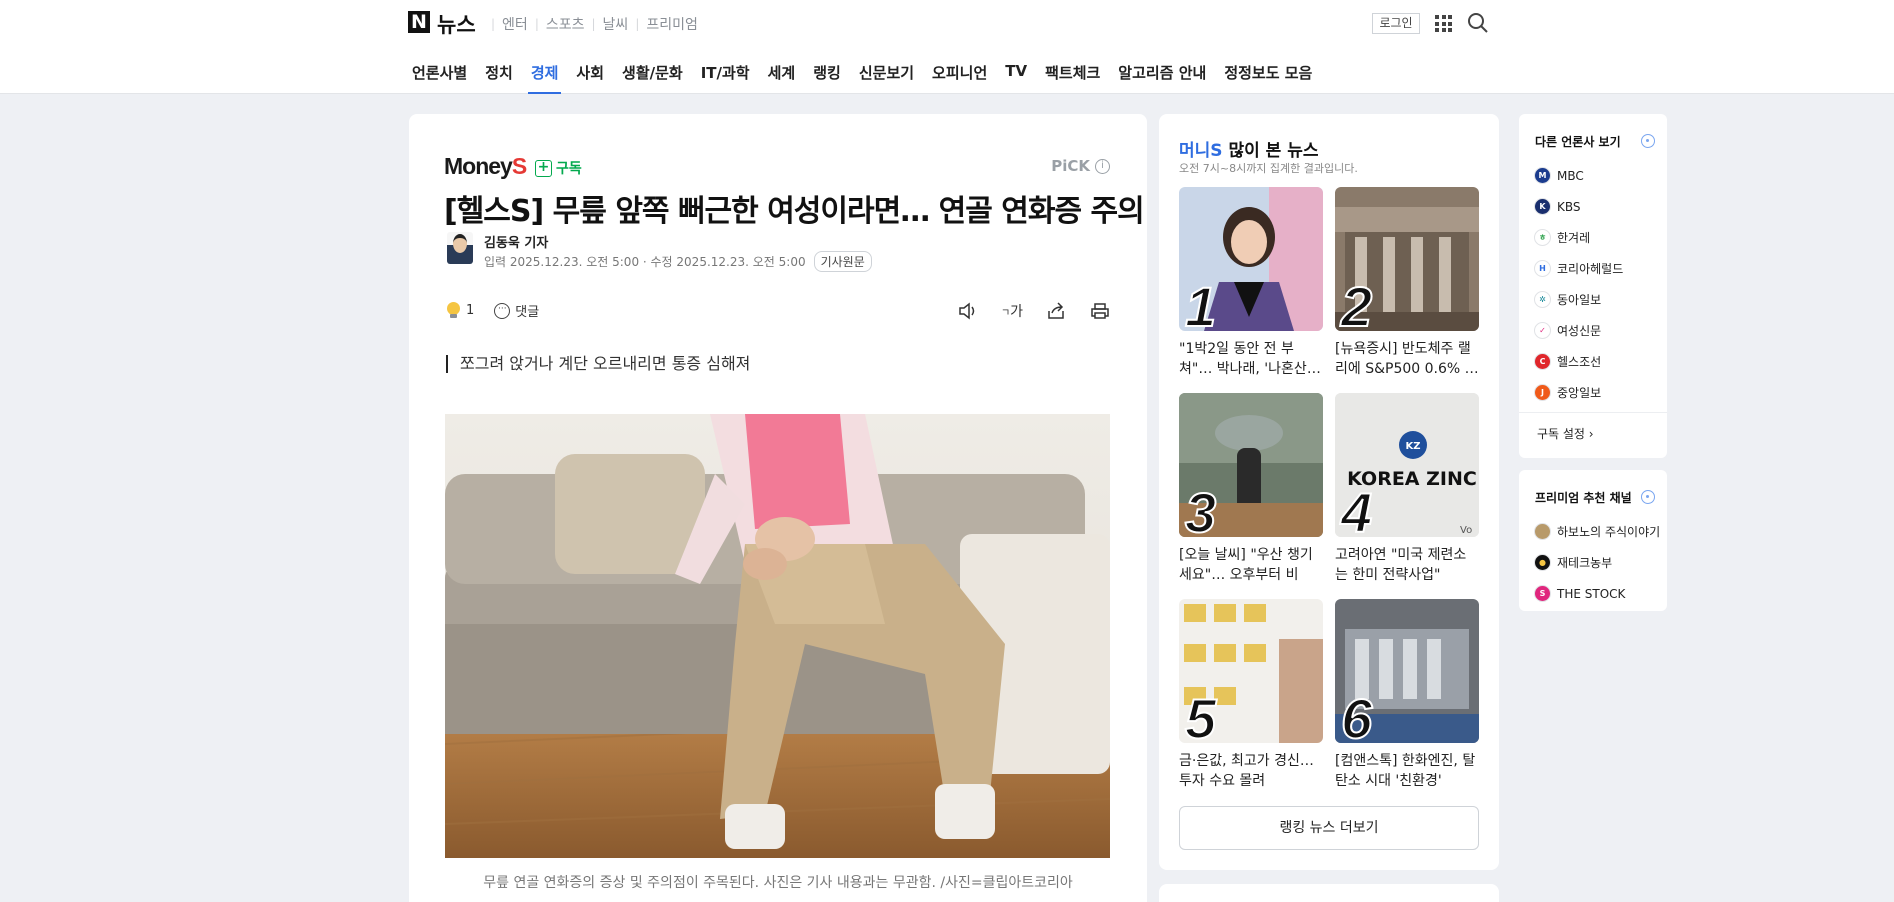  I want to click on subscribe-label: 구독, so click(569, 169).